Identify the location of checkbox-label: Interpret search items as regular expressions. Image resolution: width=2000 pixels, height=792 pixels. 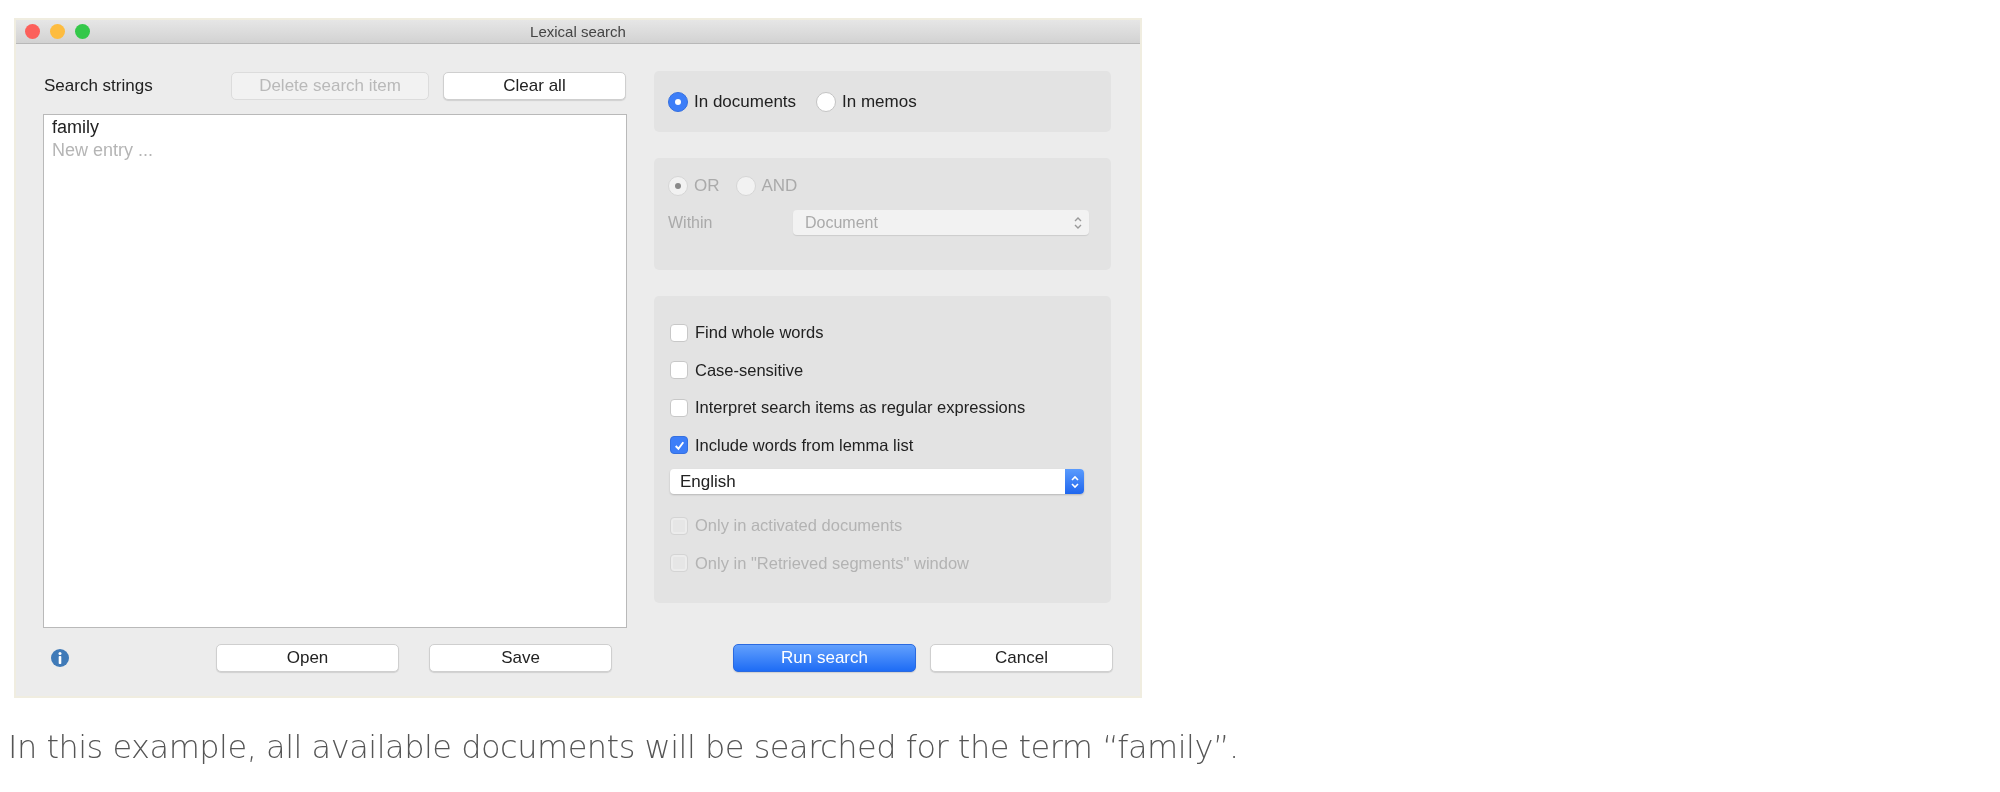
(860, 407).